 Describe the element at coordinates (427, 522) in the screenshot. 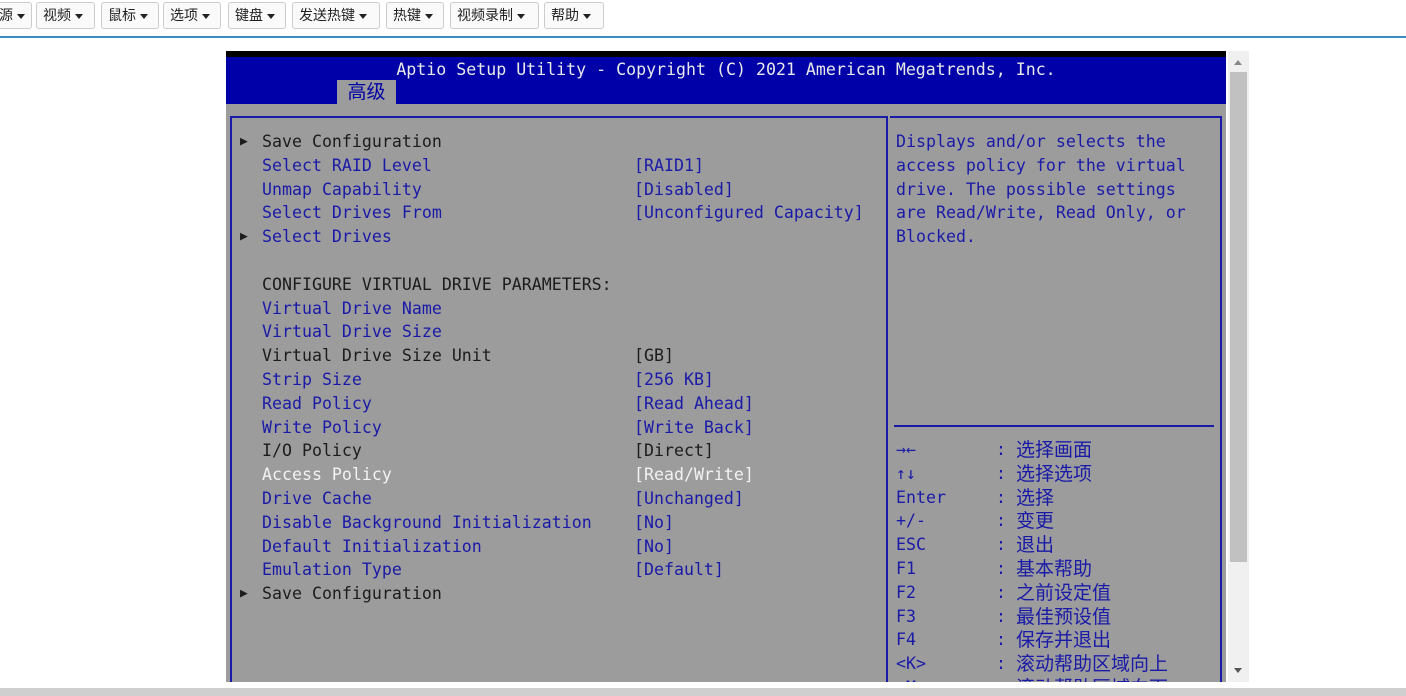

I see `setting-label: Disable Background Initialization` at that location.